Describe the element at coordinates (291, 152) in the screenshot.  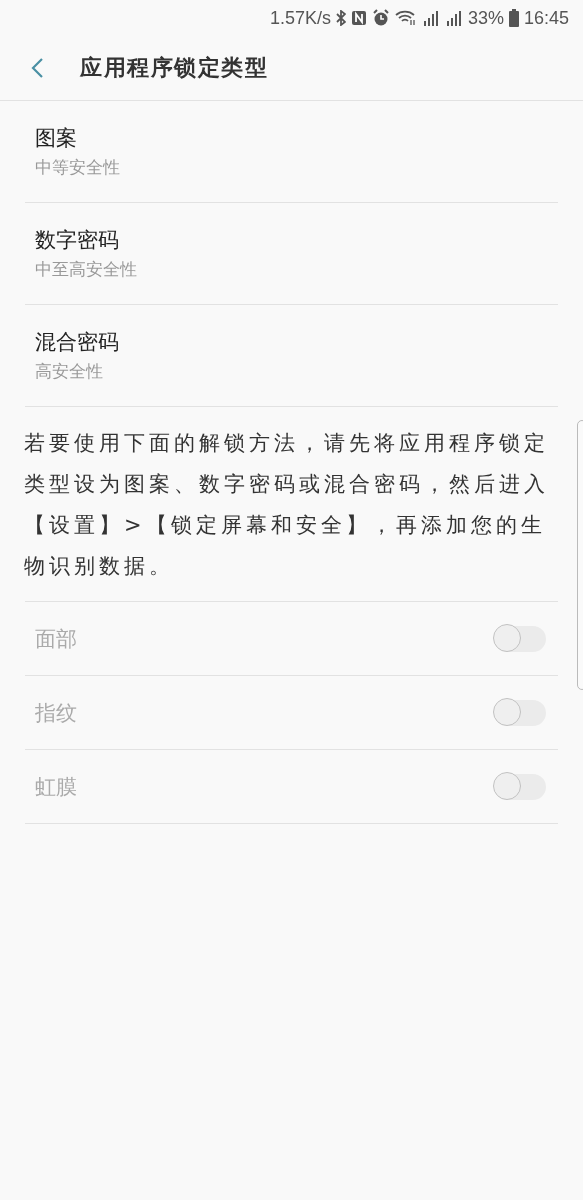
I see `lock-type-item: 图案 中等安全性` at that location.